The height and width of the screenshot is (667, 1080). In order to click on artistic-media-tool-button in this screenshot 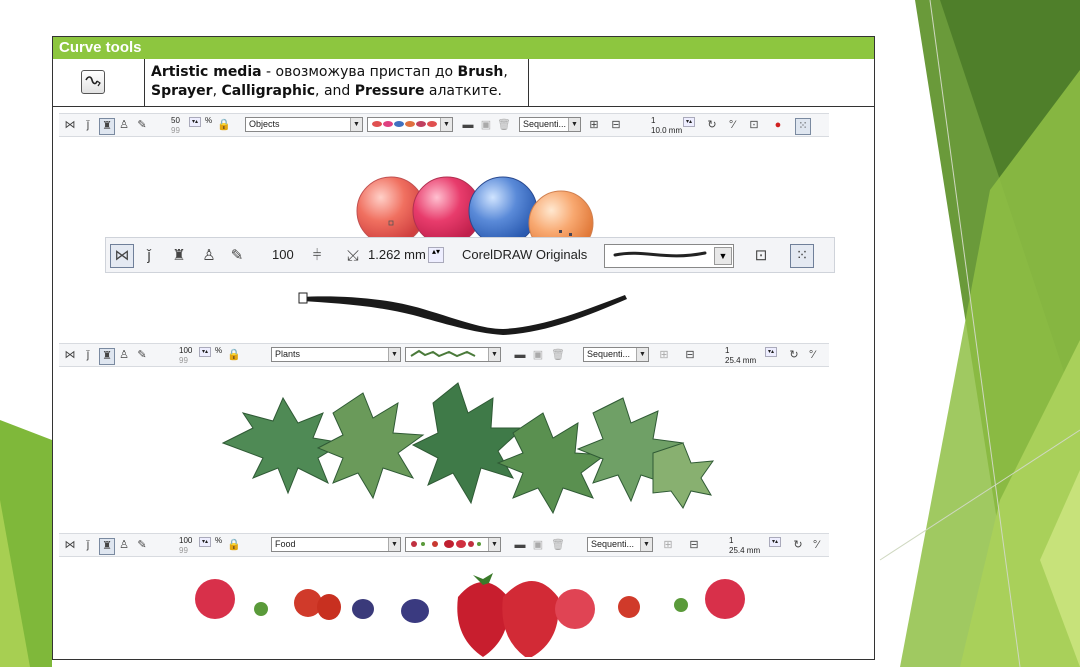, I will do `click(93, 82)`.